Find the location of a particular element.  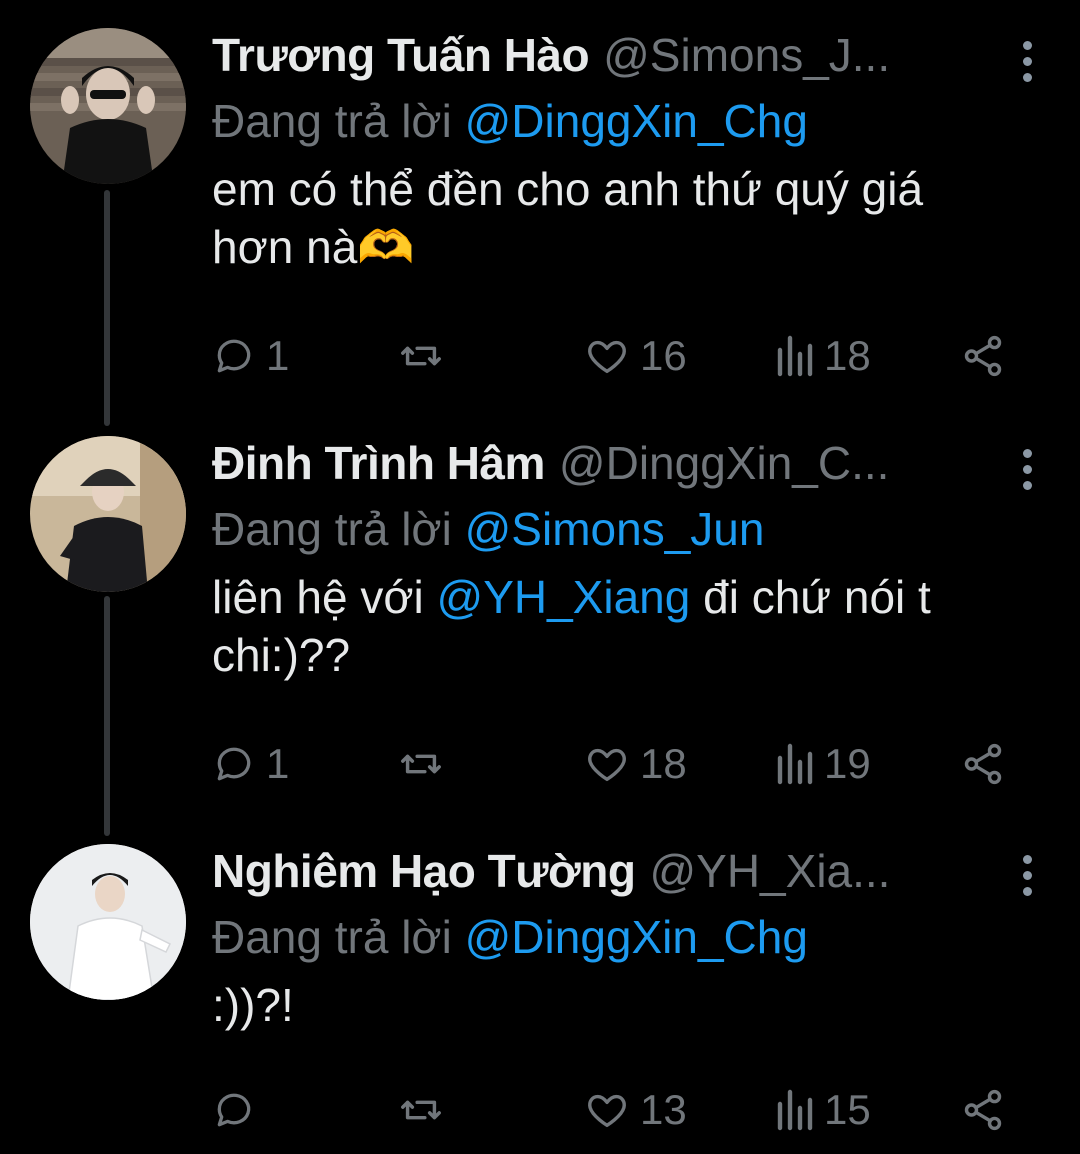

like-button: 13 is located at coordinates (635, 1110).